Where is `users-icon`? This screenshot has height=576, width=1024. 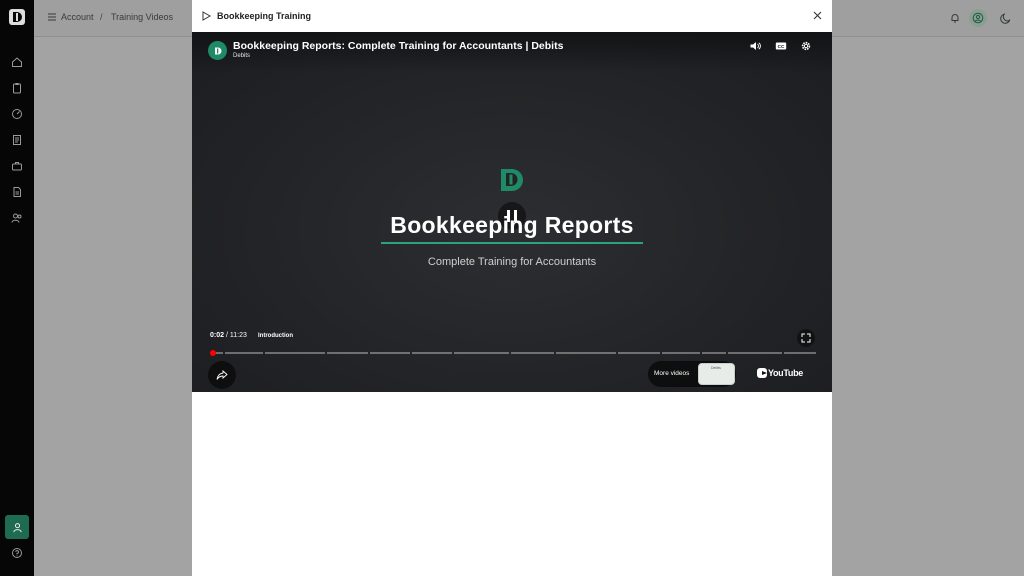
users-icon is located at coordinates (17, 218).